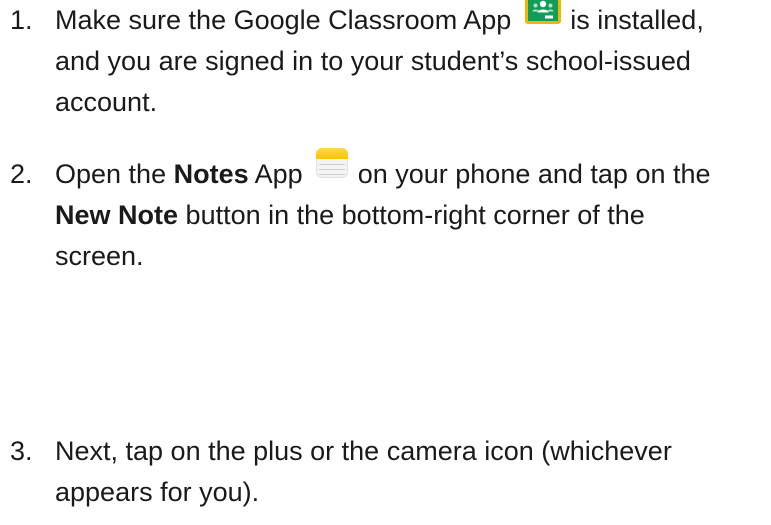 This screenshot has width=771, height=525. Describe the element at coordinates (332, 163) in the screenshot. I see `notes-app-icon` at that location.